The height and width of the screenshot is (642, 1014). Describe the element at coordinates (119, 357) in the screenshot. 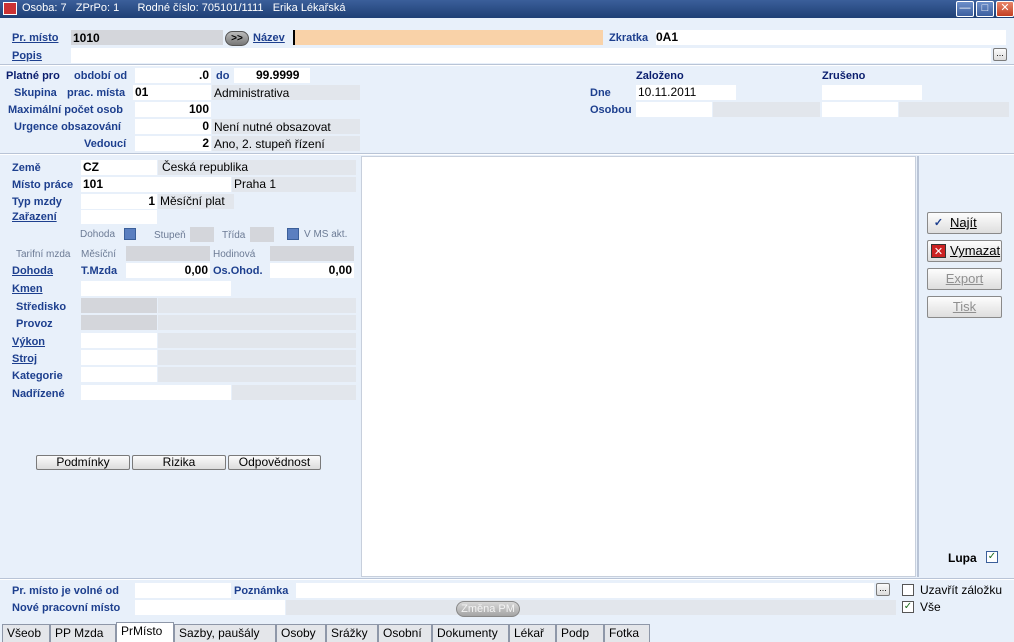

I see `stroj-input` at that location.